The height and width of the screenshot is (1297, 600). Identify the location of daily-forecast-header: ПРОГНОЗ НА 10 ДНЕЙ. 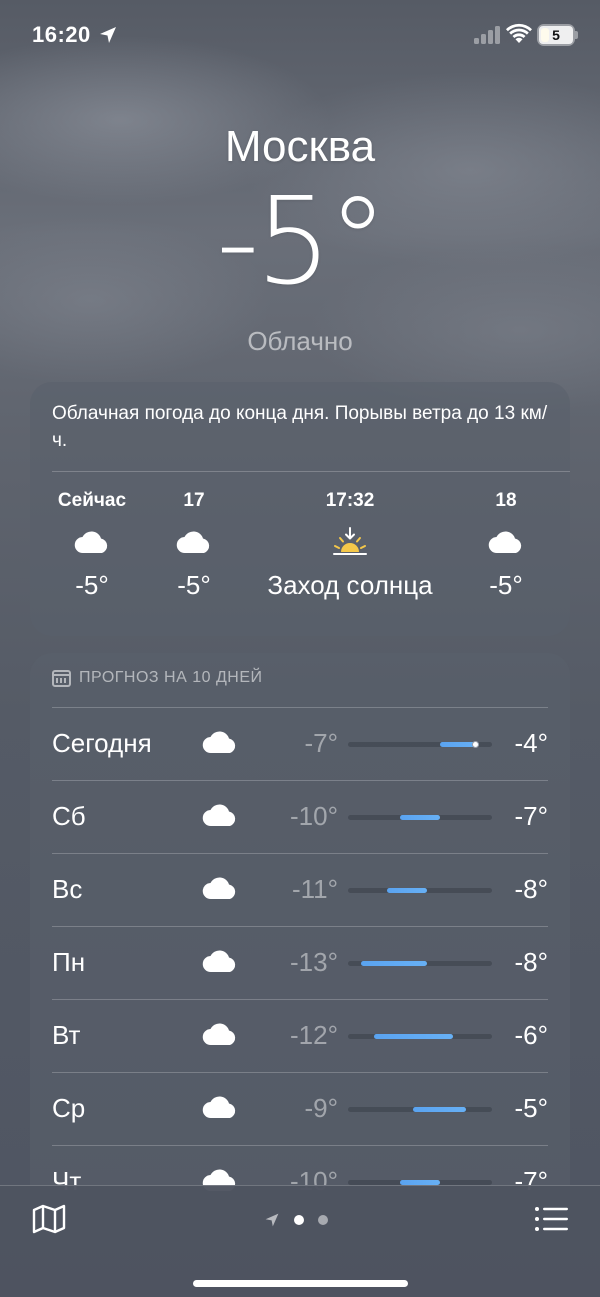
(157, 678).